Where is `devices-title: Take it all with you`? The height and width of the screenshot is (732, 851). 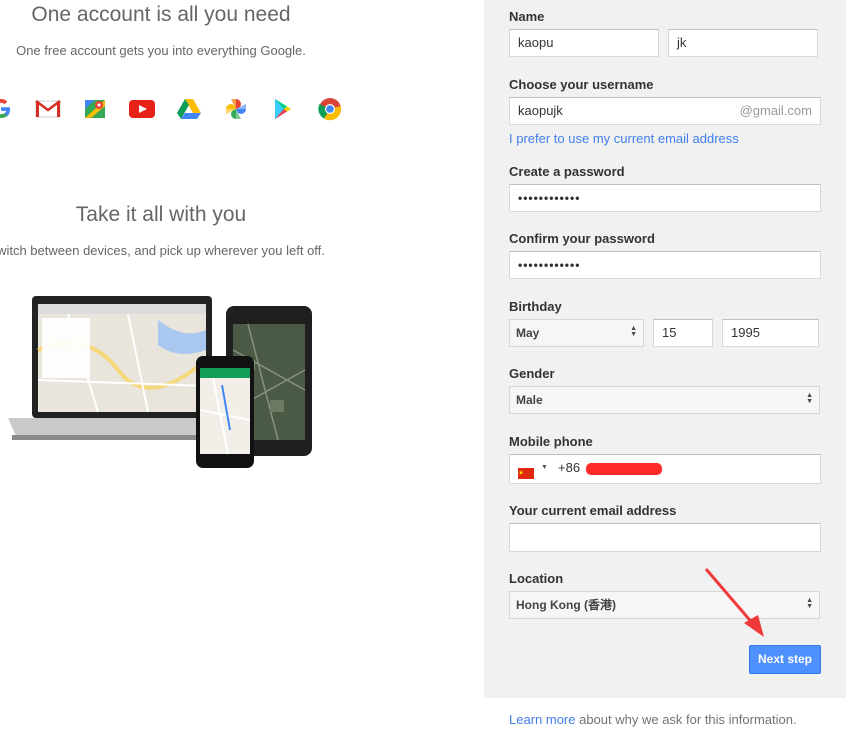 devices-title: Take it all with you is located at coordinates (161, 214).